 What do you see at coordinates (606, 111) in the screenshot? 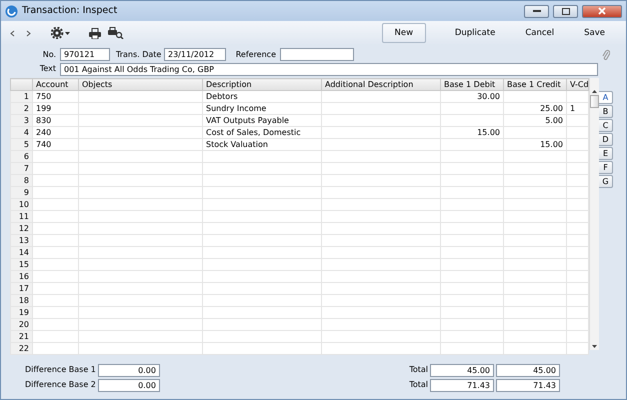
I see `side-tab: B` at bounding box center [606, 111].